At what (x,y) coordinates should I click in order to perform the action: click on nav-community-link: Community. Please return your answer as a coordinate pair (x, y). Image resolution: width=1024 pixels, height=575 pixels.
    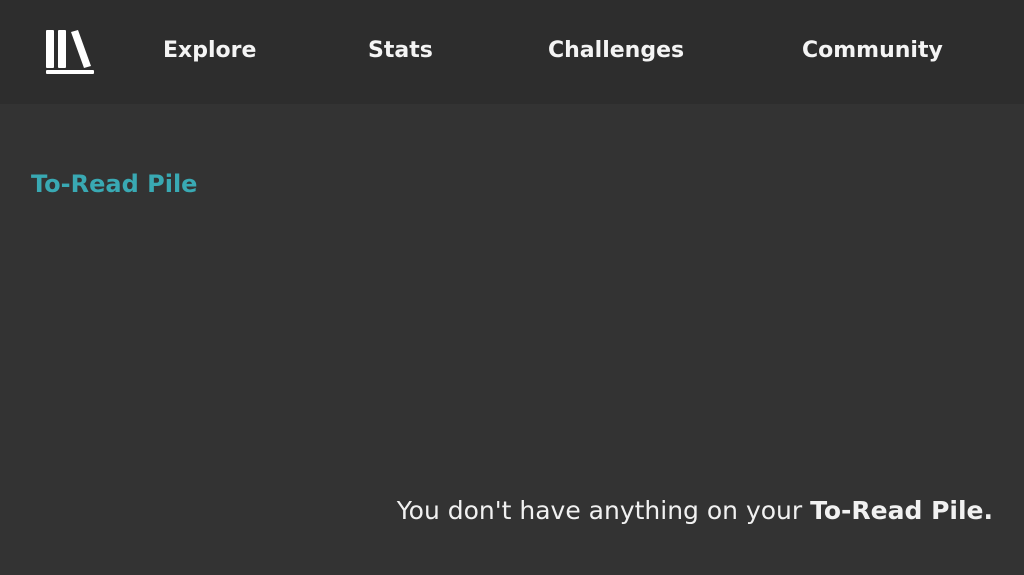
    Looking at the image, I should click on (872, 51).